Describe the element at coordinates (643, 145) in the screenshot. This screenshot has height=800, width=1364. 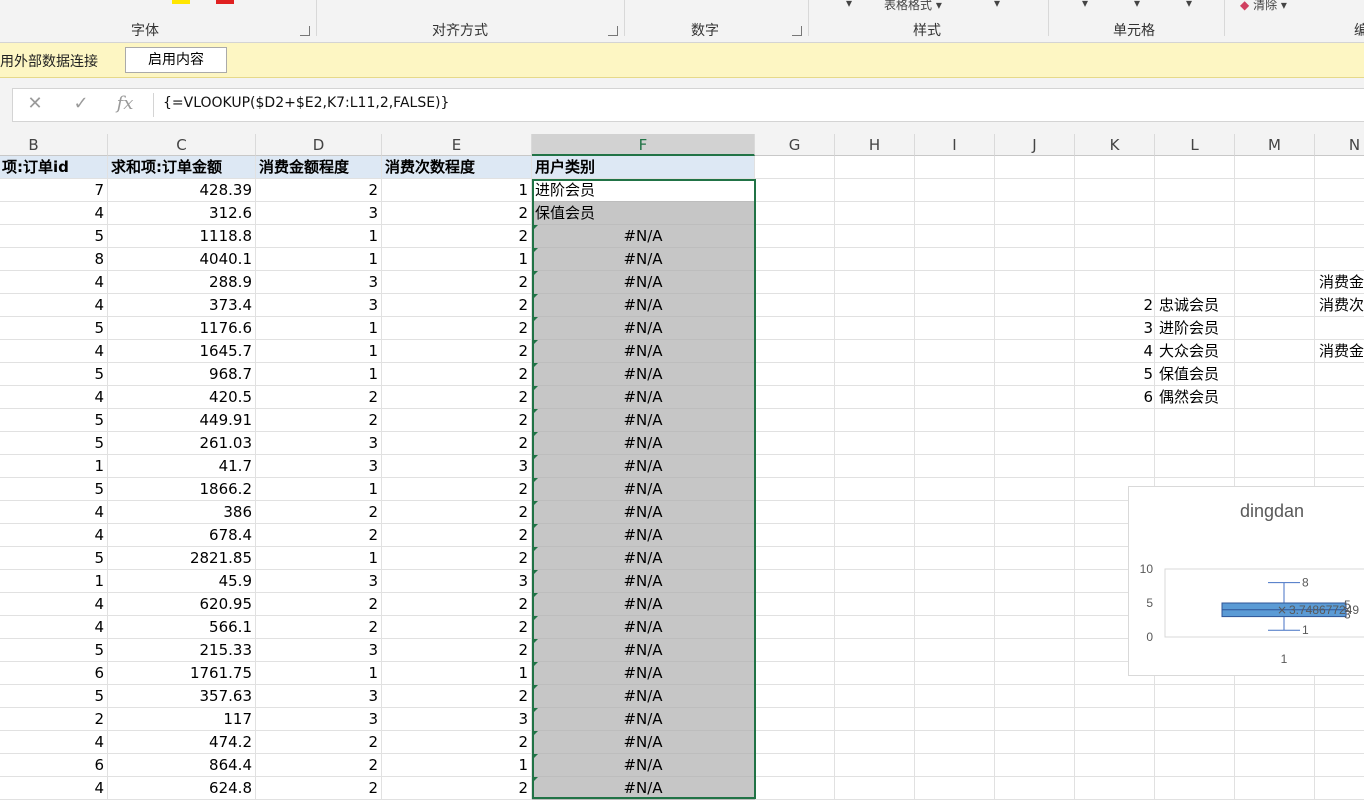
I see `column-header-f: F` at that location.